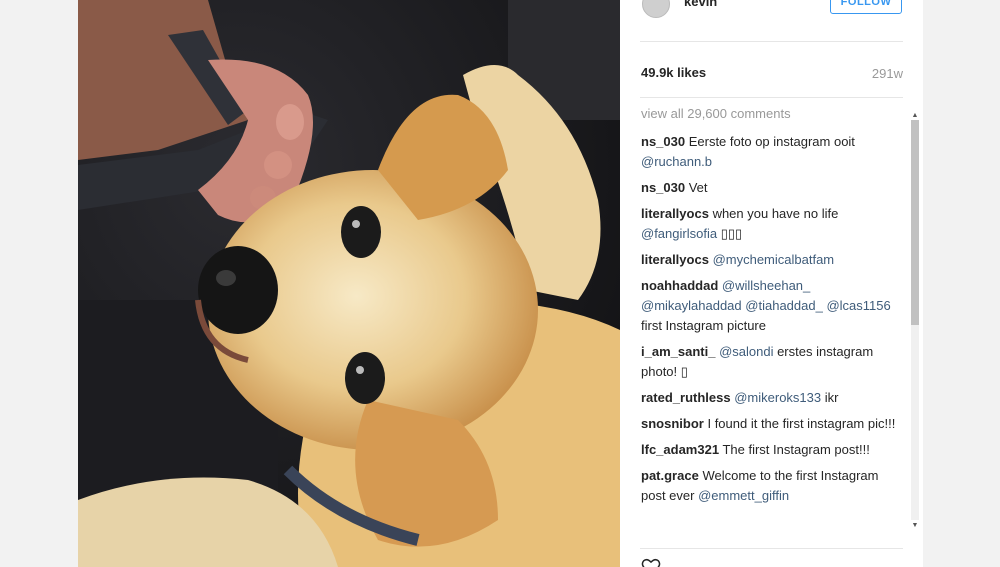  Describe the element at coordinates (866, 7) in the screenshot. I see `follow-button: FOLLOW` at that location.